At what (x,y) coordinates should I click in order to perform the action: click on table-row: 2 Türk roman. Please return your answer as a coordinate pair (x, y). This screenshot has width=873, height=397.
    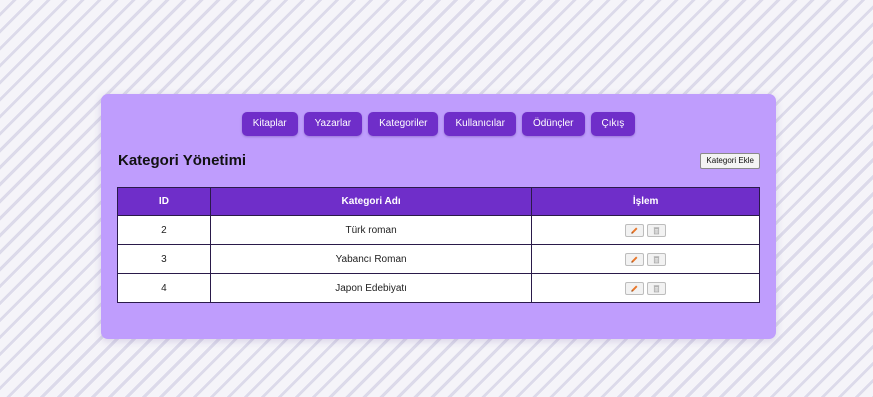
    Looking at the image, I should click on (438, 230).